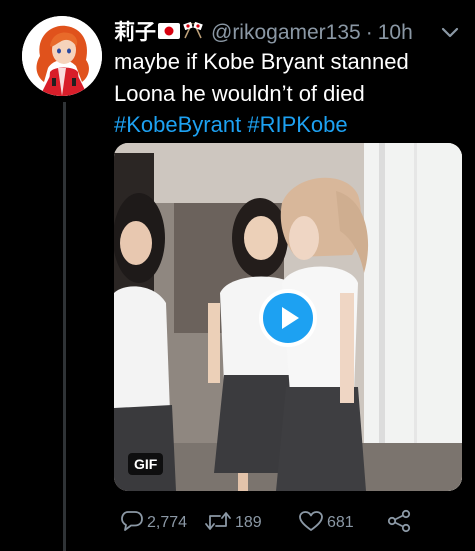 Image resolution: width=475 pixels, height=551 pixels. Describe the element at coordinates (177, 124) in the screenshot. I see `hashtag-link: #KobeByrant` at that location.